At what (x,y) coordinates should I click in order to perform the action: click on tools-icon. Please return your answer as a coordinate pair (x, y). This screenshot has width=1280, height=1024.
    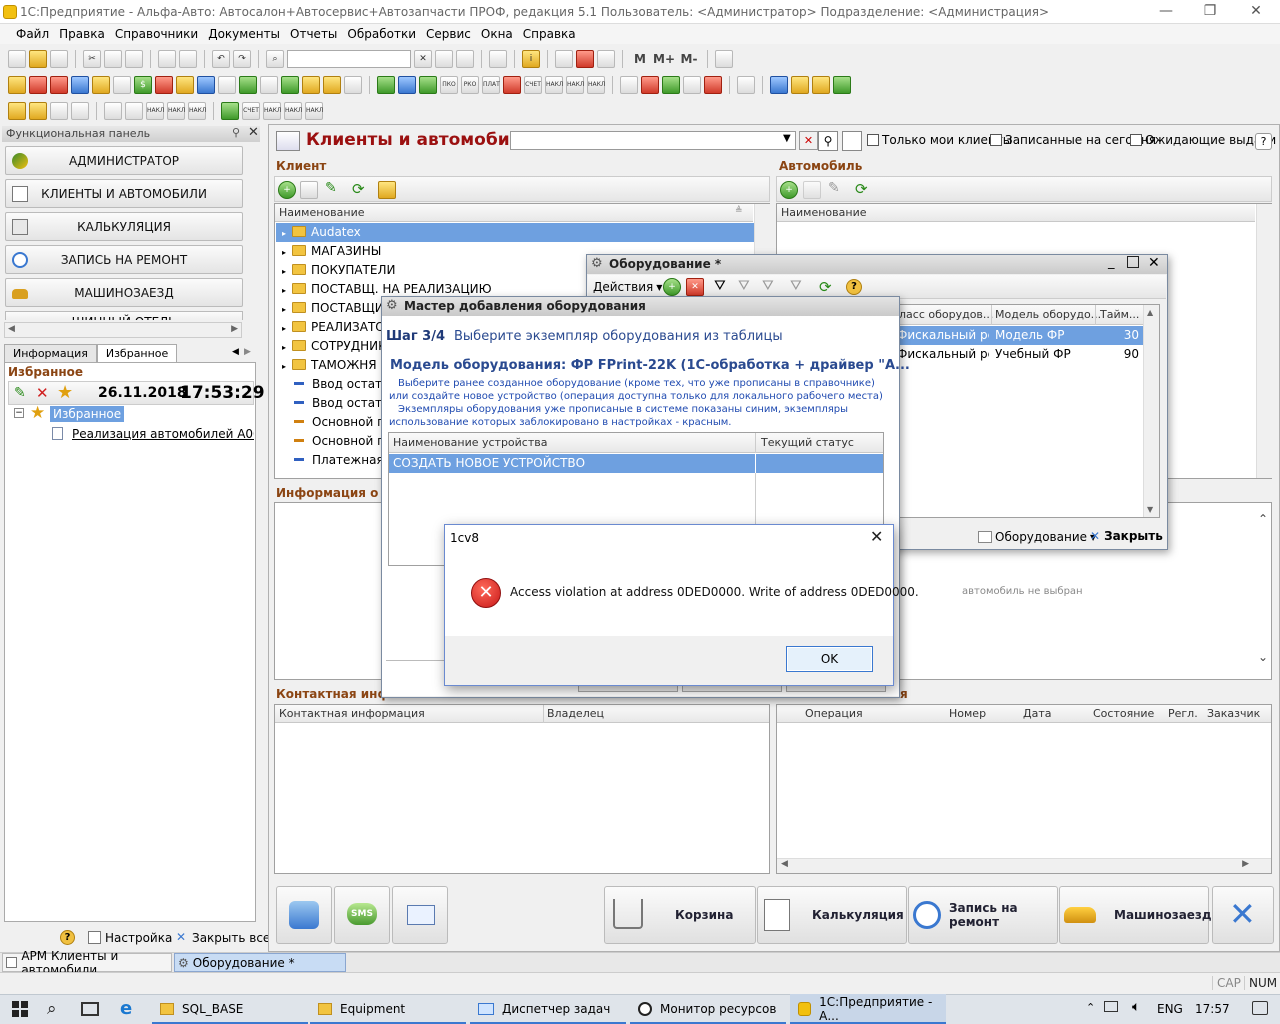
    Looking at the image, I should click on (724, 59).